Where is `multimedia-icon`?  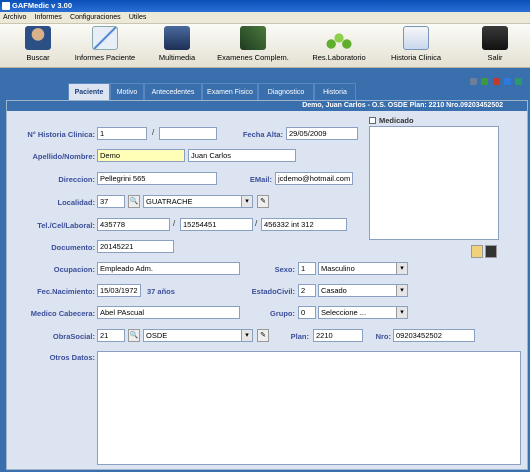 multimedia-icon is located at coordinates (177, 38).